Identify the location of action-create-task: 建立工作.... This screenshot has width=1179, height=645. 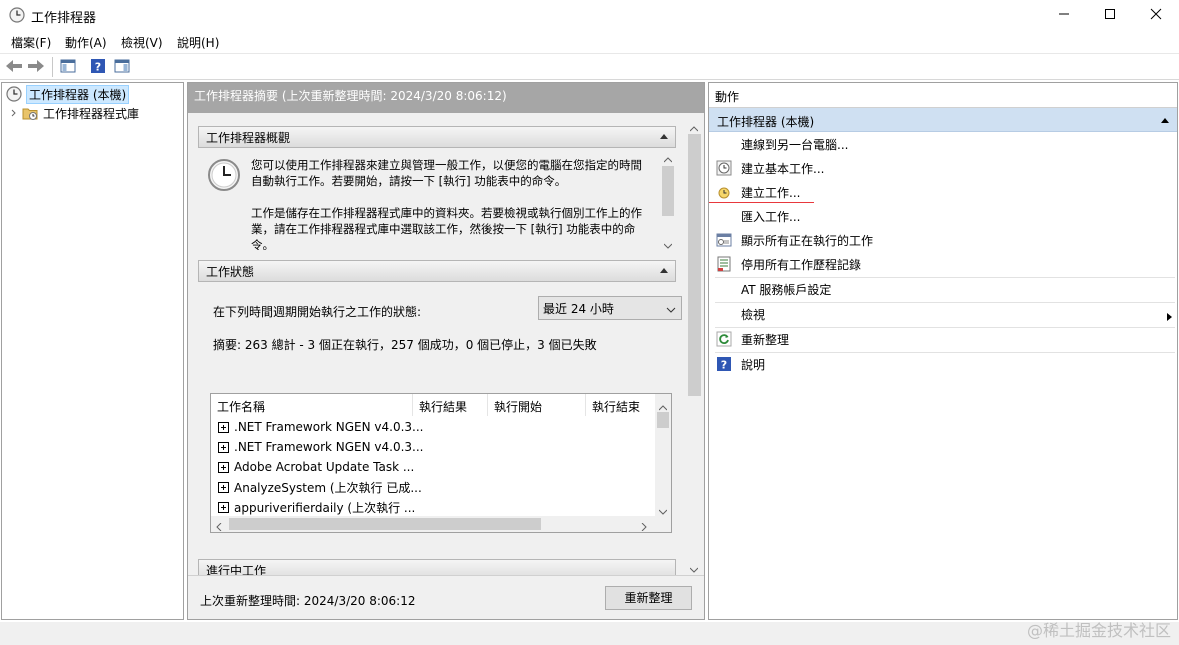
(943, 192).